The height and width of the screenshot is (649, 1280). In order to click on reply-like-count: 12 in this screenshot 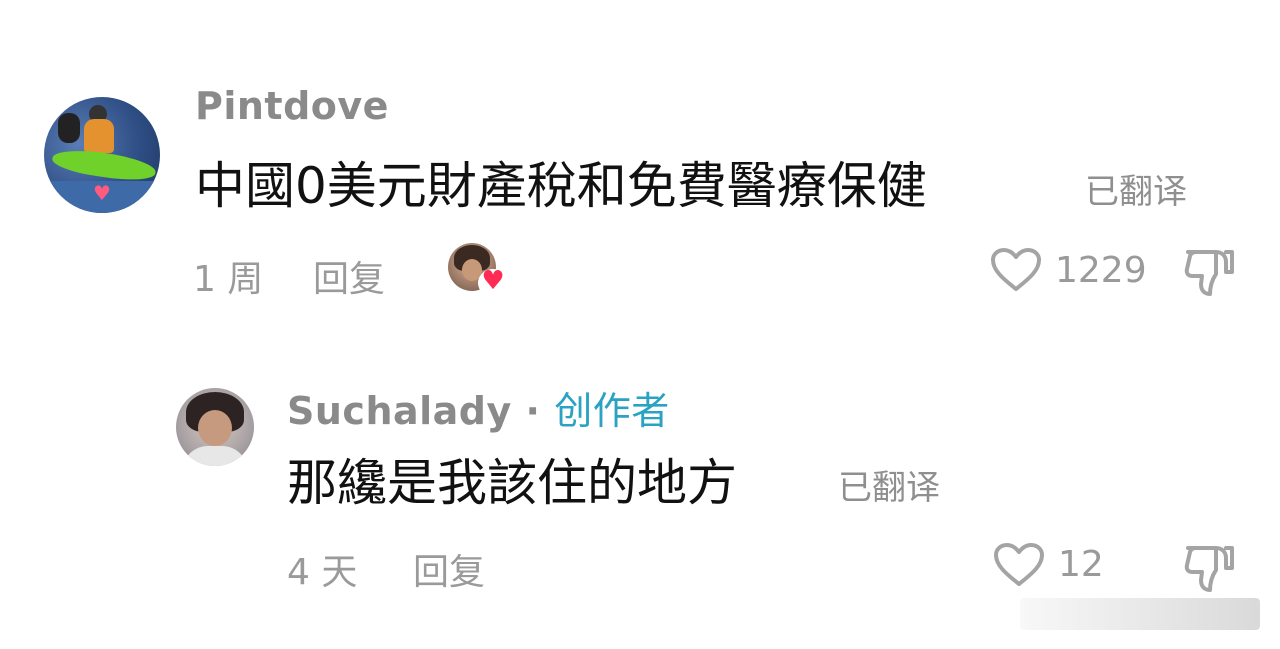, I will do `click(1081, 564)`.